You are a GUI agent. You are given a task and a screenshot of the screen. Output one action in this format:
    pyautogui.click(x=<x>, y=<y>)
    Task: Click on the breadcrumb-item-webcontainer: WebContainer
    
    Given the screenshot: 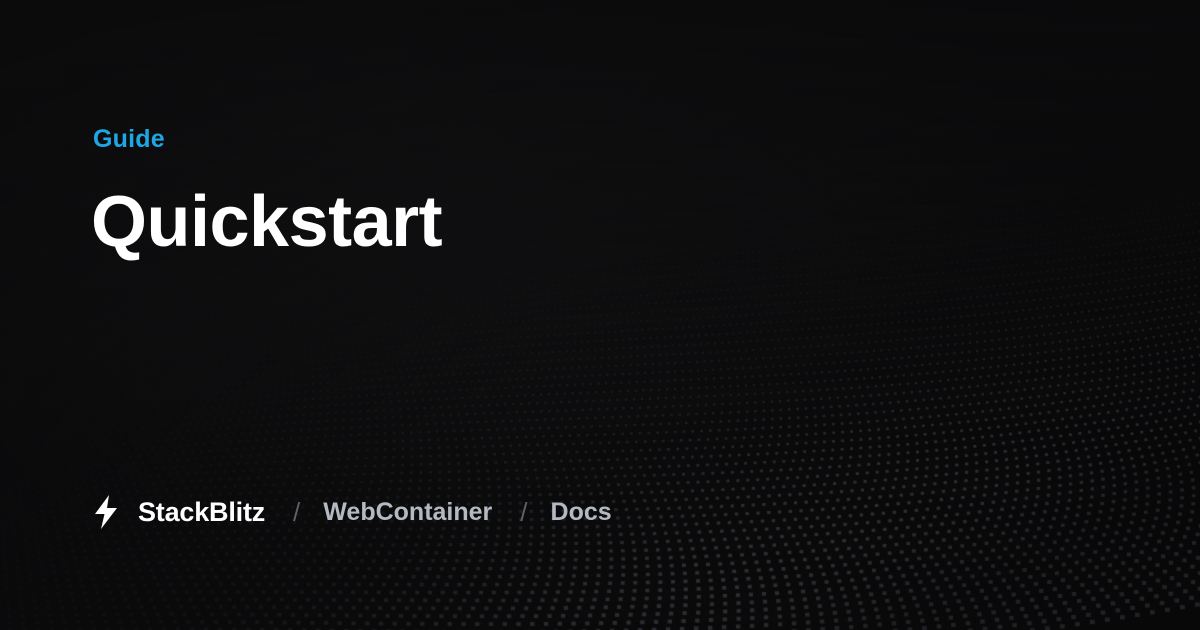 What is the action you would take?
    pyautogui.click(x=408, y=511)
    